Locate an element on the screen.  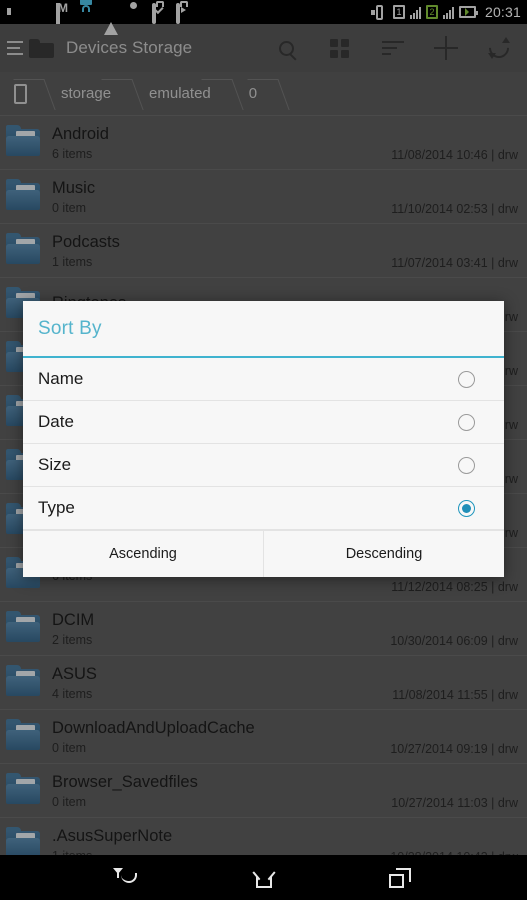
back-button is located at coordinates (128, 877).